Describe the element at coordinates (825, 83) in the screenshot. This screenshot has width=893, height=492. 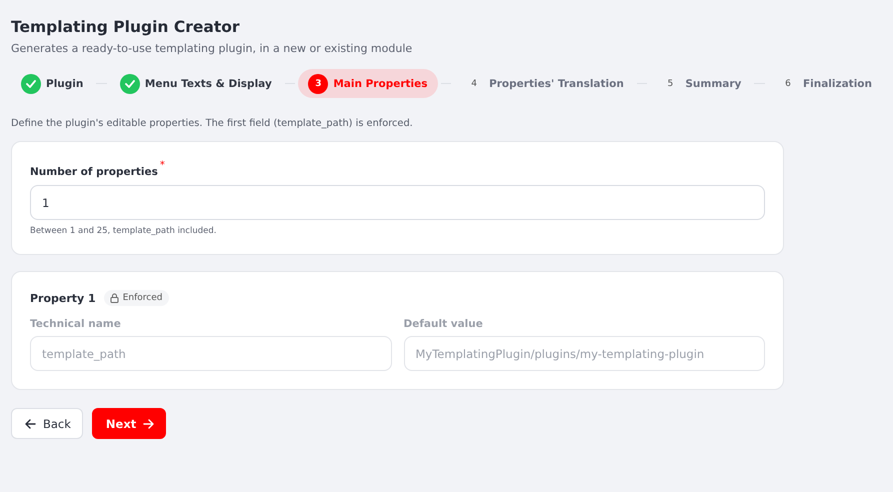
I see `wizard-step: 6 Finalization` at that location.